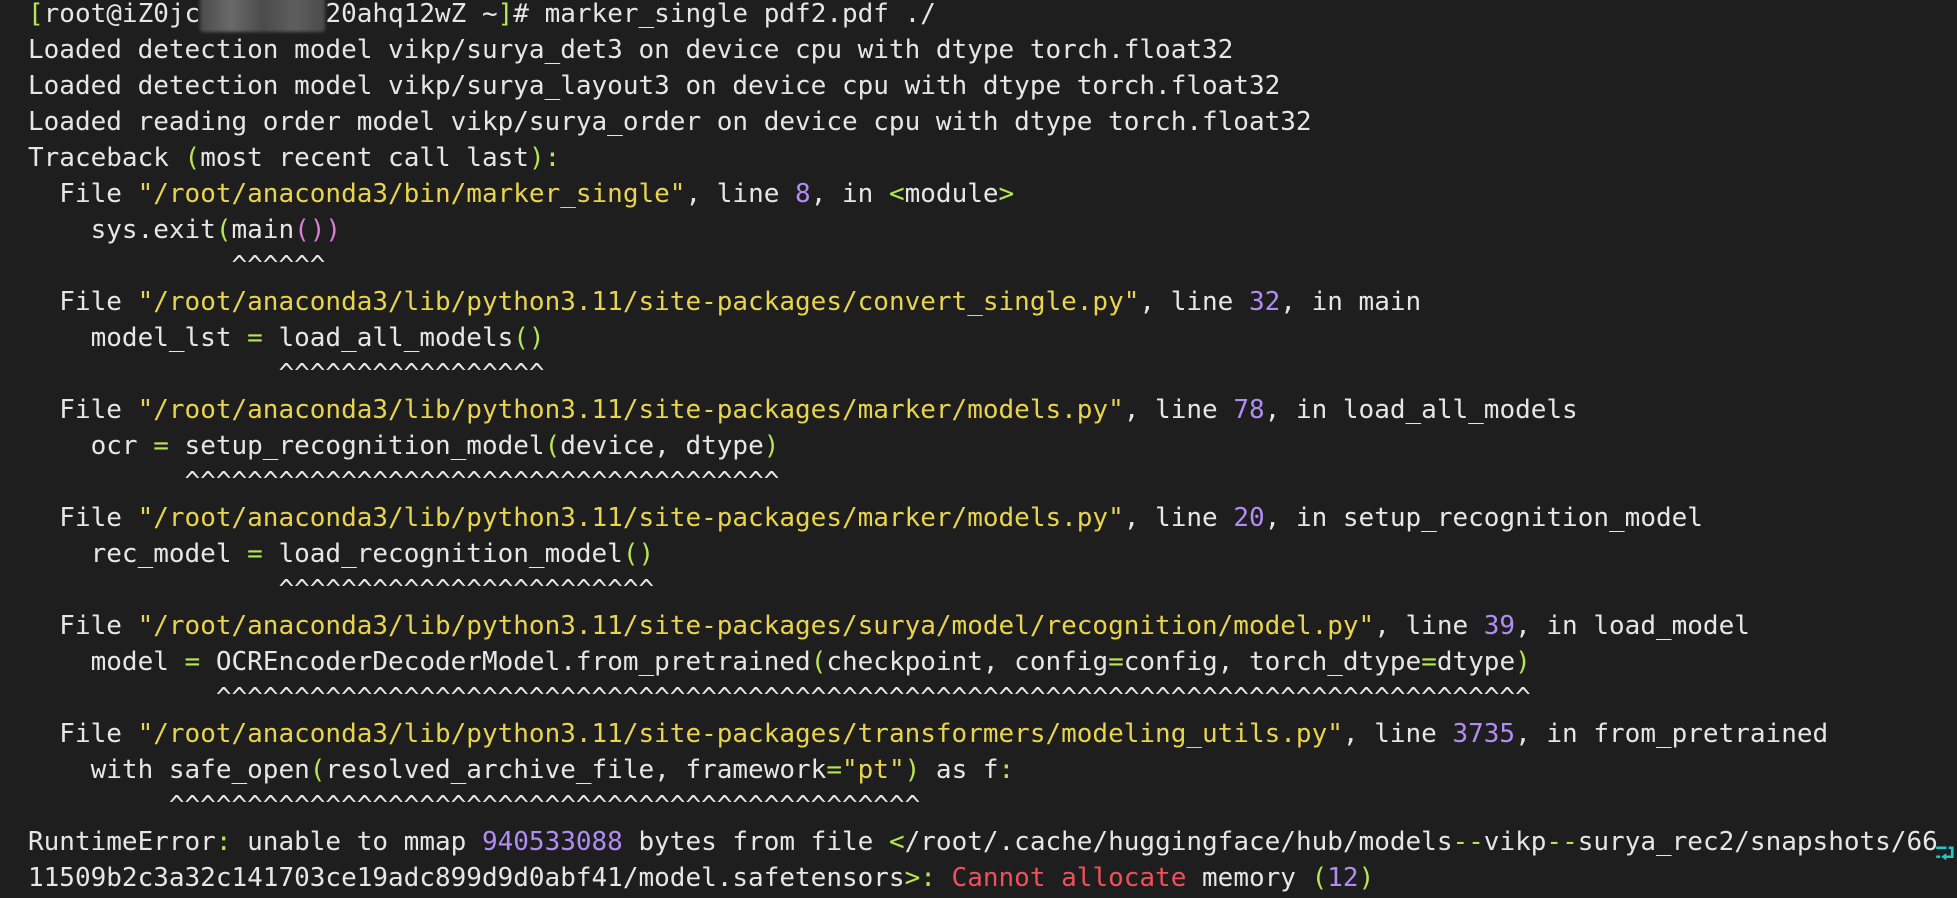  What do you see at coordinates (1249, 410) in the screenshot?
I see `terminal-text-segment: 78` at bounding box center [1249, 410].